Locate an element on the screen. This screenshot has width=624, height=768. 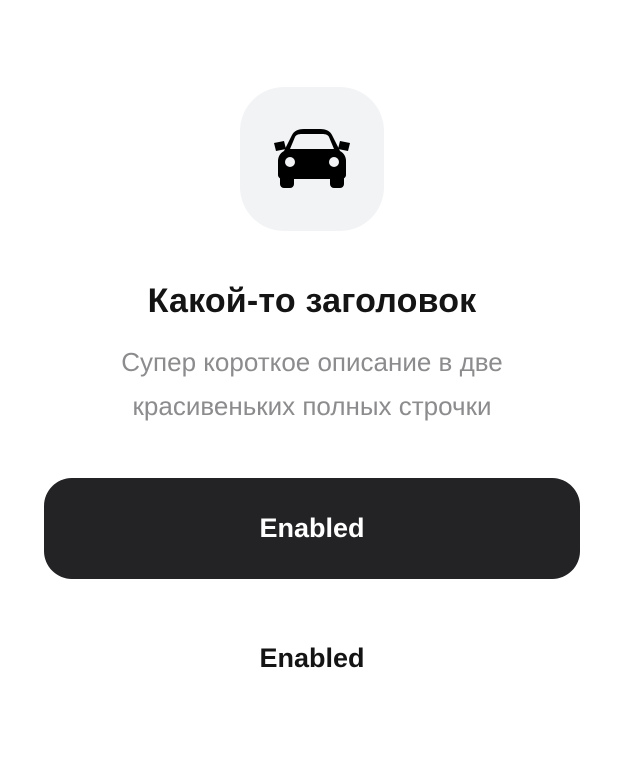
primary-enabled-button: Enabled is located at coordinates (312, 528).